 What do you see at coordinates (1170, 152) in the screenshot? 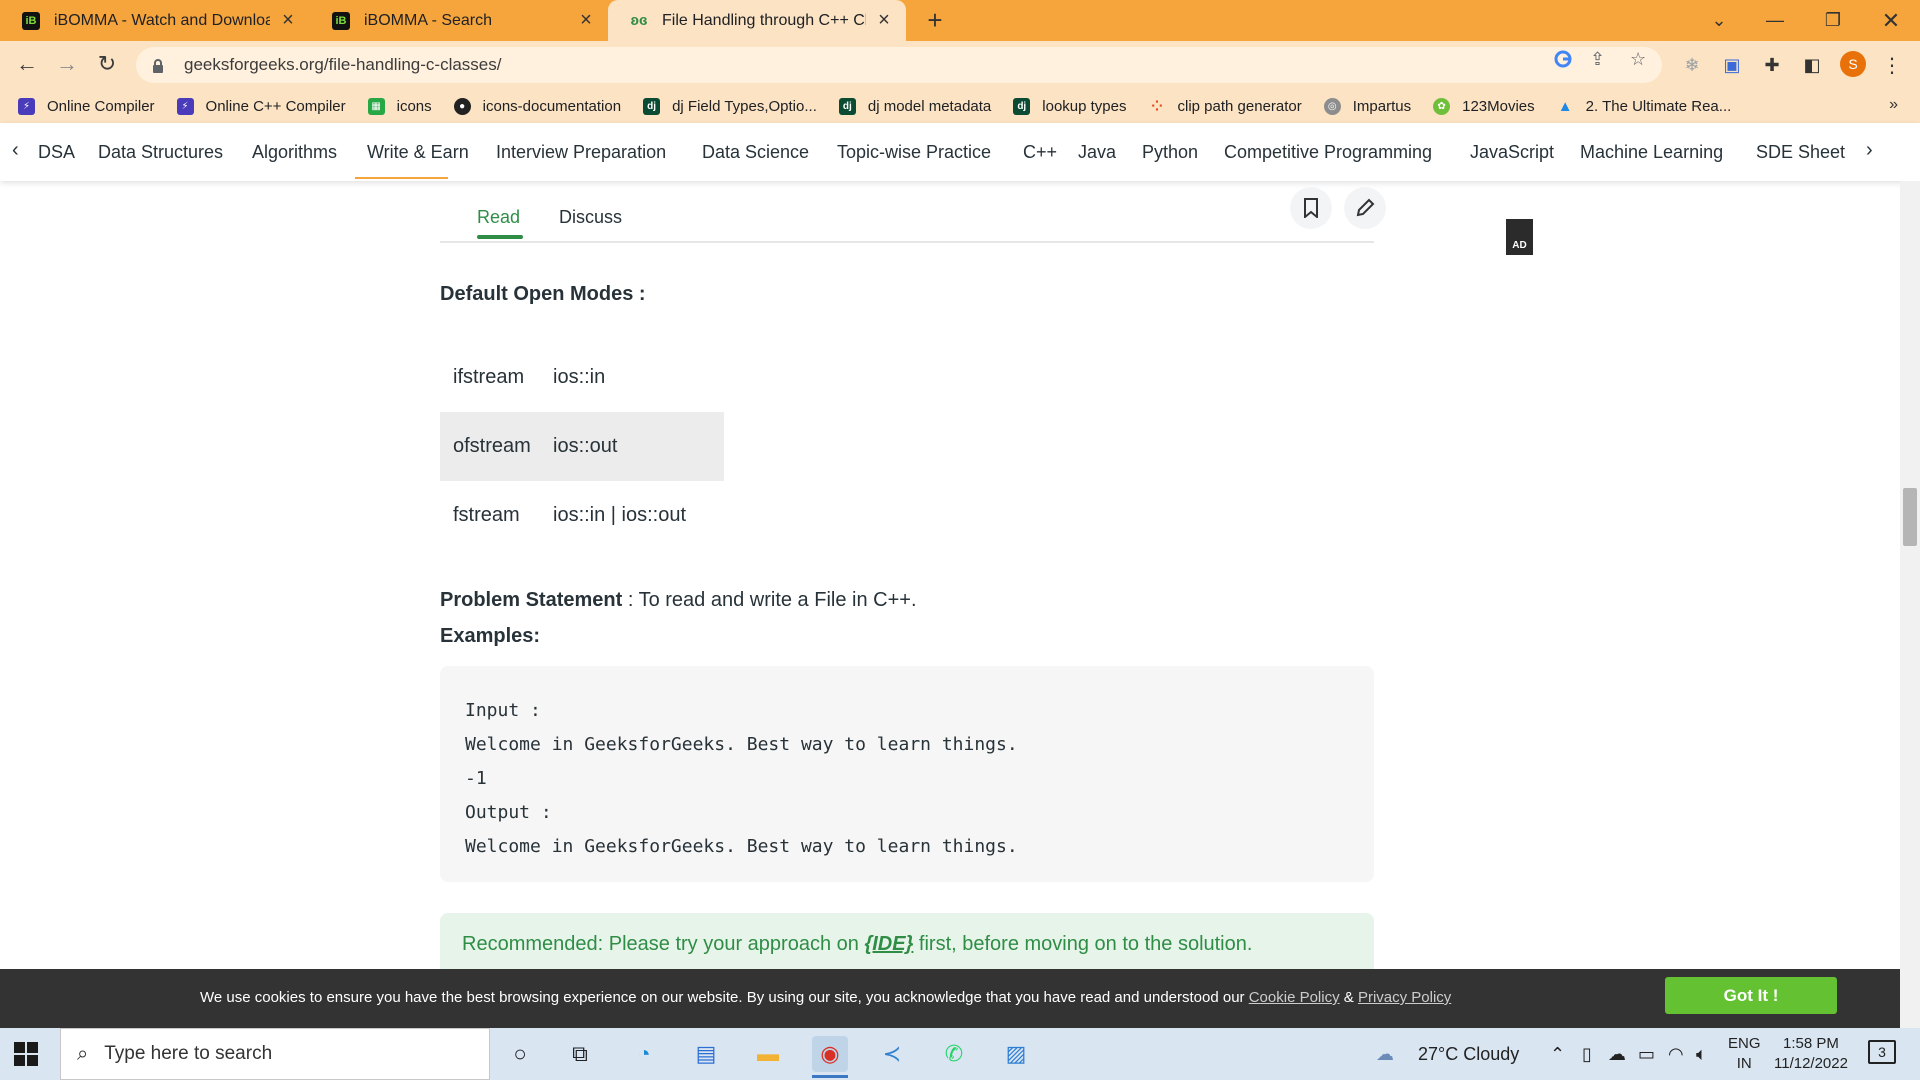
I see `nav-item-python: Python` at bounding box center [1170, 152].